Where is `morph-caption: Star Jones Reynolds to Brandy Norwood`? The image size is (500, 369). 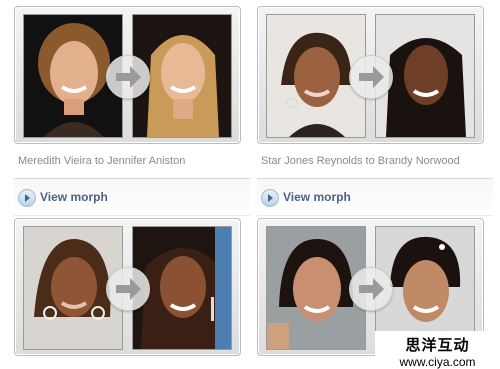
morph-caption: Star Jones Reynolds to Brandy Norwood is located at coordinates (360, 161).